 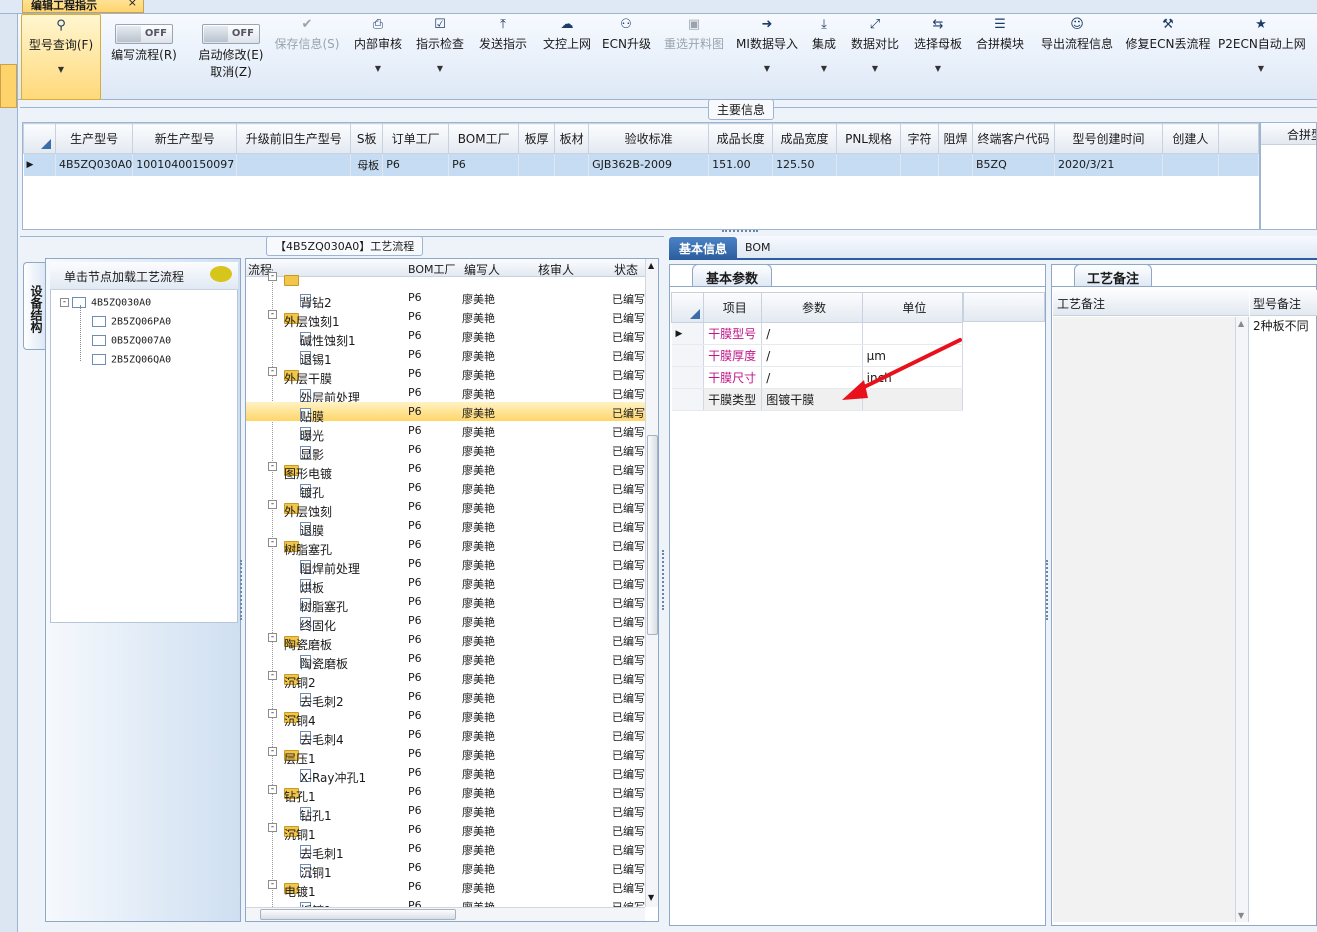 I want to click on flow-row: 阻焊前处理 P6 廖美艳 已编写, so click(x=446, y=565).